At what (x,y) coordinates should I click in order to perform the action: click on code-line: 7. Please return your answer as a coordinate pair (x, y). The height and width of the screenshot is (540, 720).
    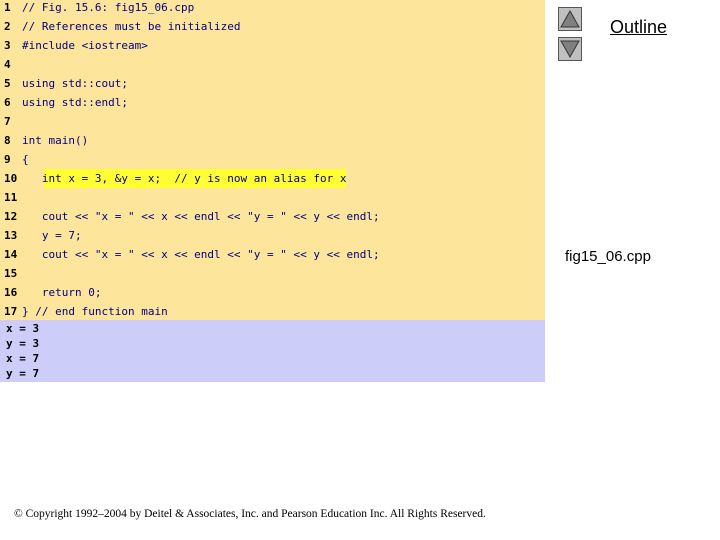
    Looking at the image, I should click on (272, 121).